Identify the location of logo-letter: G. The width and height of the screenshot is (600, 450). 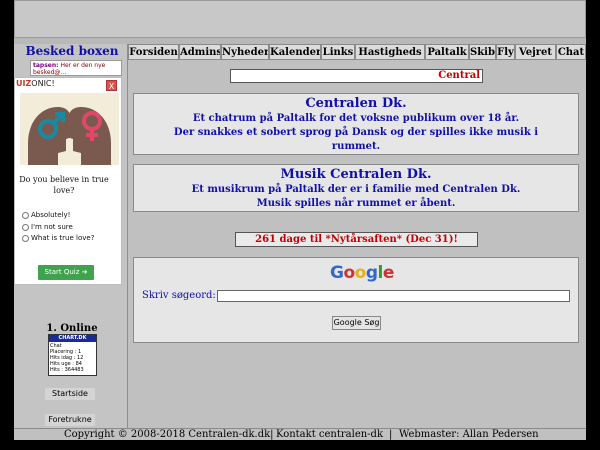
(337, 273).